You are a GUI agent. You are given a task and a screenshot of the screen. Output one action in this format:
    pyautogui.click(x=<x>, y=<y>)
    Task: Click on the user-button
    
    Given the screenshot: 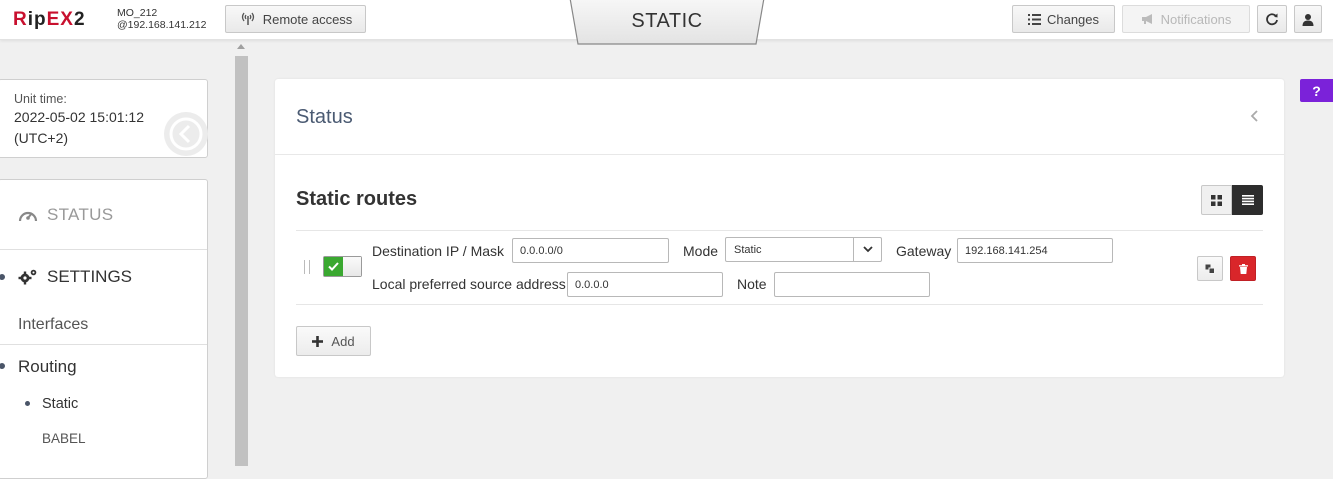 What is the action you would take?
    pyautogui.click(x=1308, y=19)
    